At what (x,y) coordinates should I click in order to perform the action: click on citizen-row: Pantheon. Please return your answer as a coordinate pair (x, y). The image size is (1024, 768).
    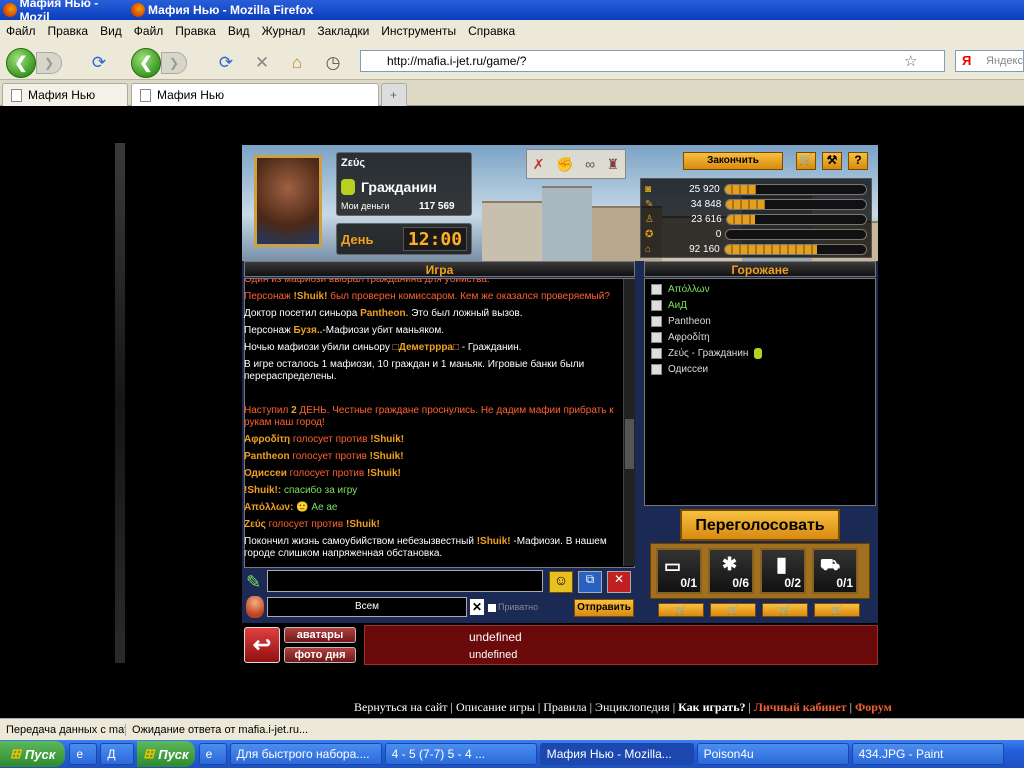
    Looking at the image, I should click on (760, 321).